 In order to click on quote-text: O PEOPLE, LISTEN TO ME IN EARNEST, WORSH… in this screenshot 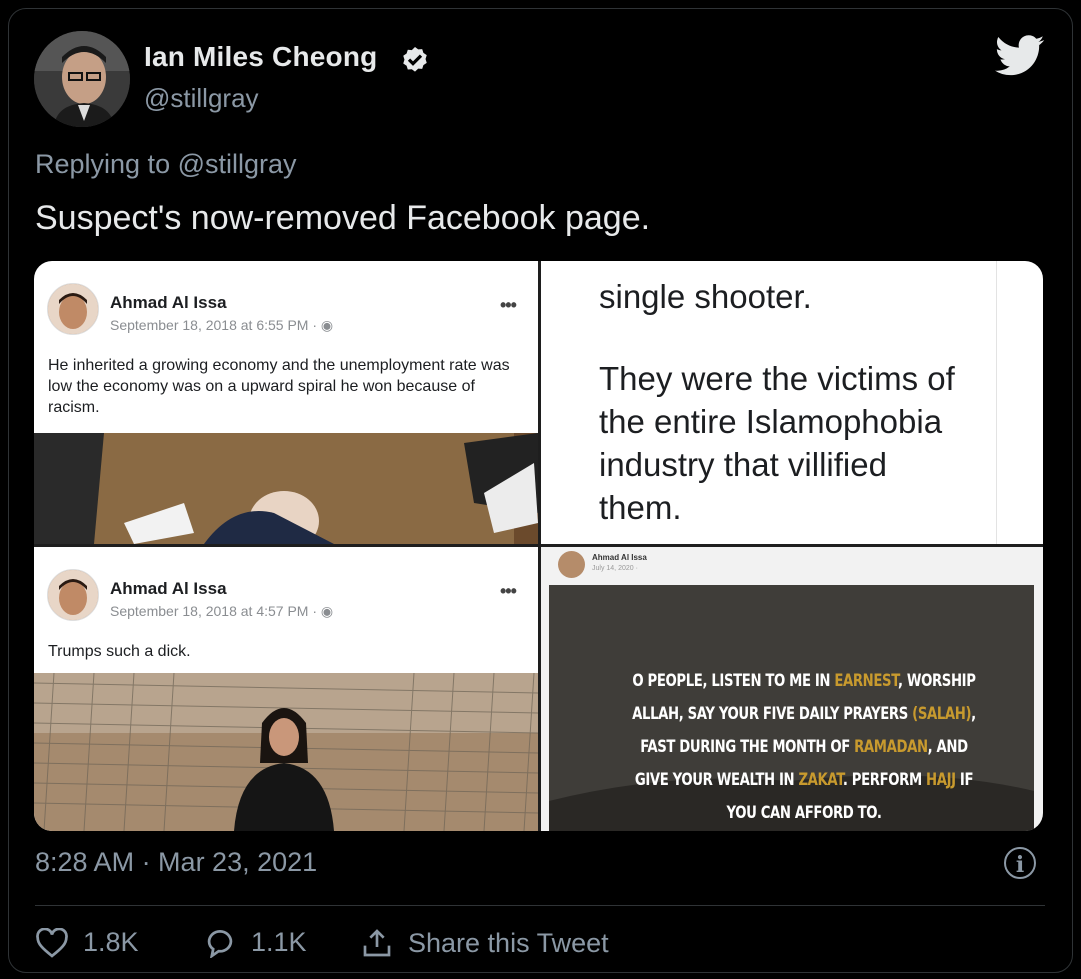, I will do `click(804, 747)`.